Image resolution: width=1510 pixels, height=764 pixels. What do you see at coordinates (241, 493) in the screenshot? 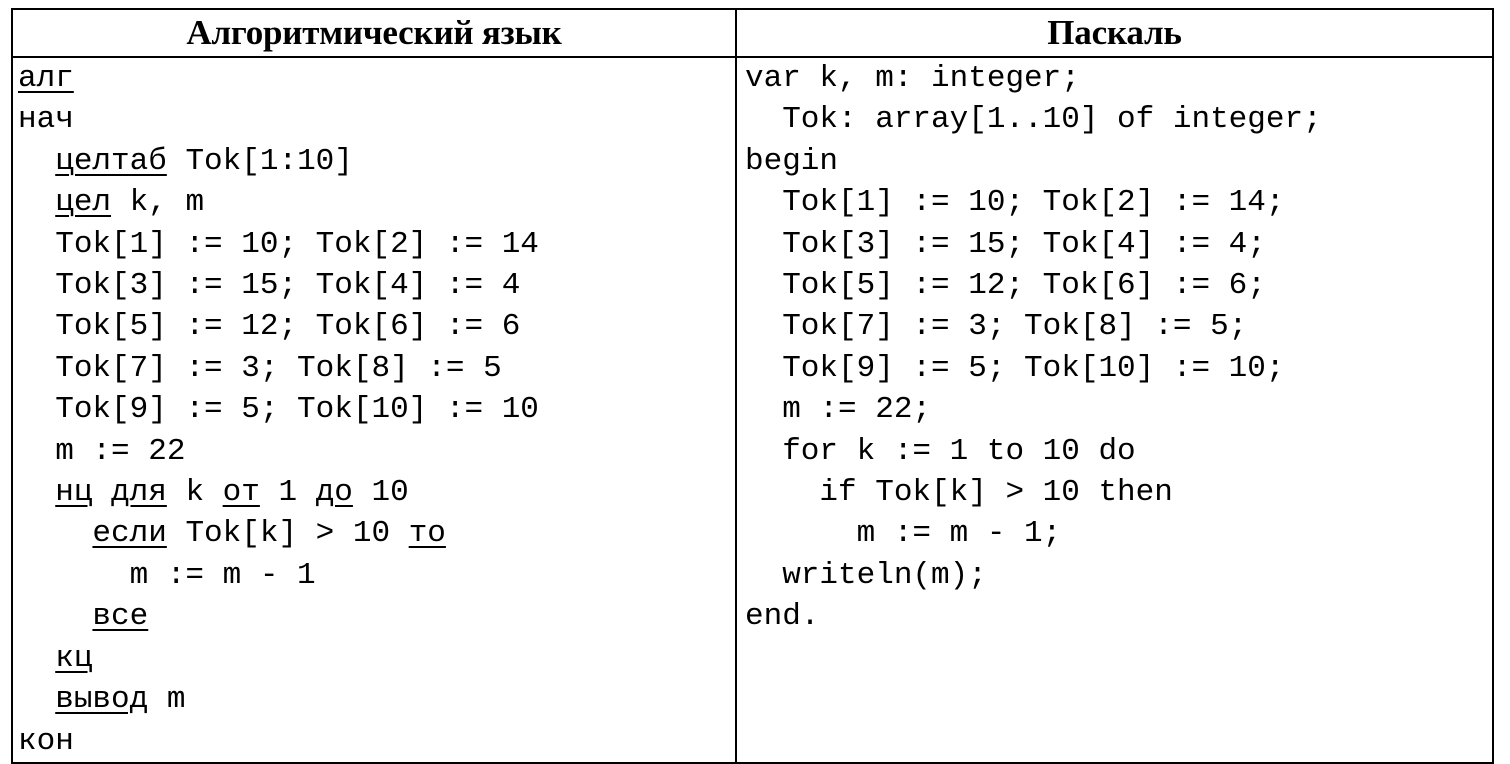
I see `keyword-token: от` at bounding box center [241, 493].